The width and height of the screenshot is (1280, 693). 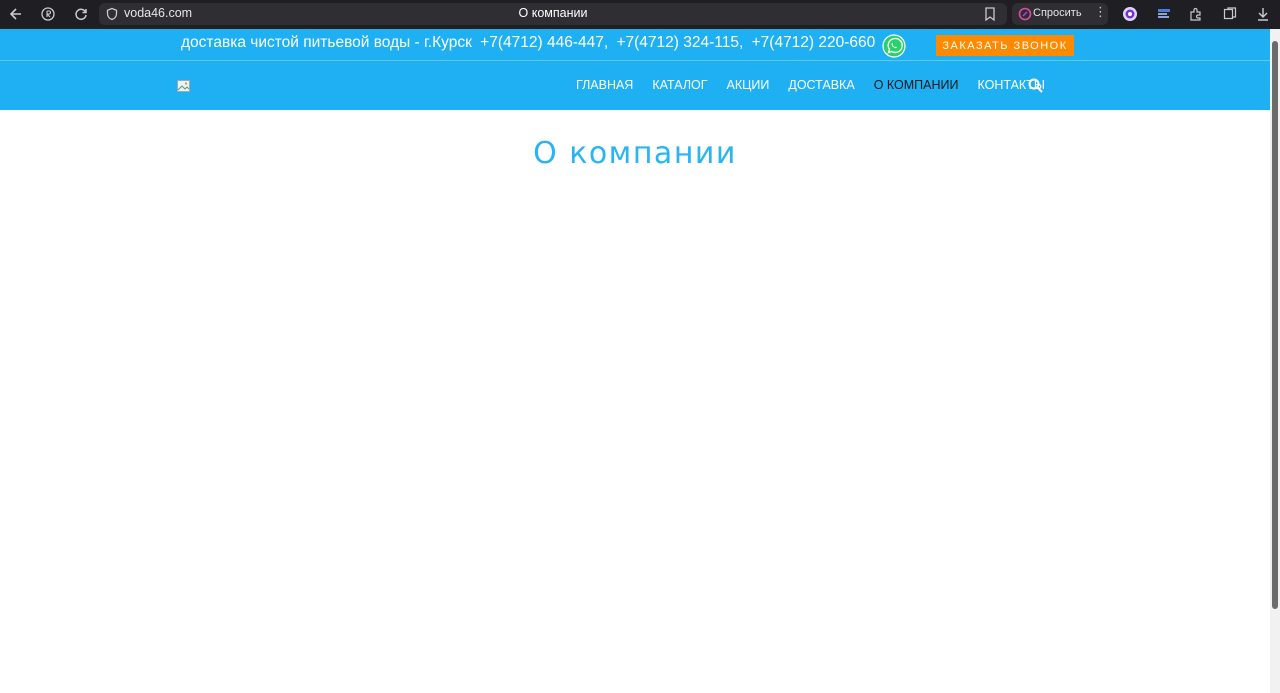 I want to click on nav-item-delivery: ДОСТАВКА, so click(x=821, y=85).